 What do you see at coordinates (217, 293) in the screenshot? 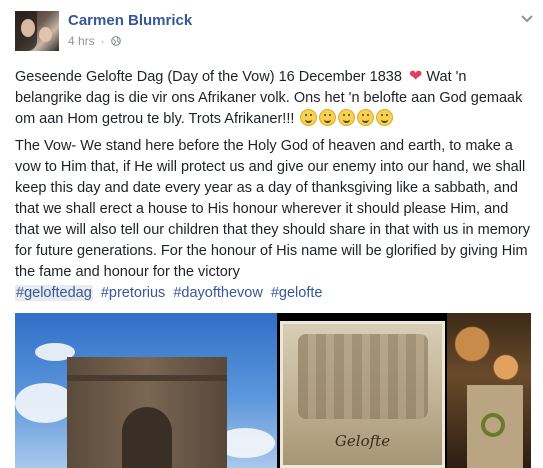
I see `hashtag-link: #dayofthevow` at bounding box center [217, 293].